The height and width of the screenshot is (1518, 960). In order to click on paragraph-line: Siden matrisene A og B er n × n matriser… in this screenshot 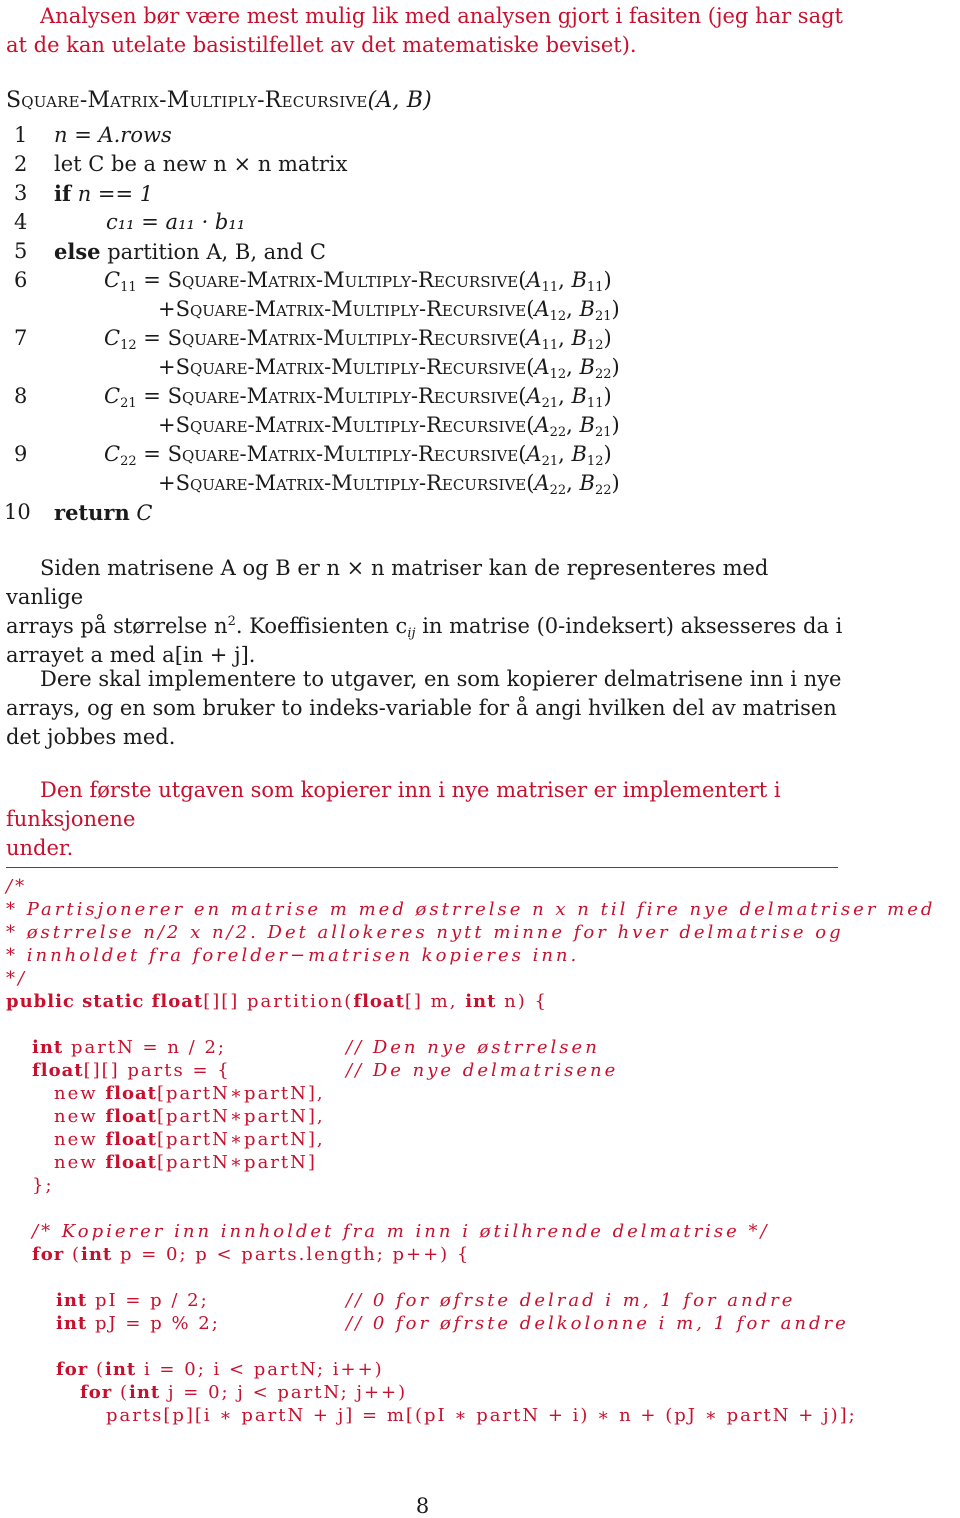, I will do `click(387, 582)`.